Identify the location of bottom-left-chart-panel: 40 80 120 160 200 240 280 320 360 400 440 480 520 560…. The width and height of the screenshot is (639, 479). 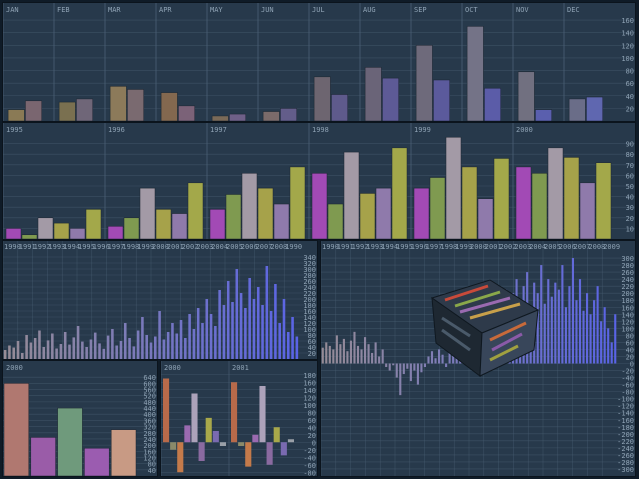
(80, 418).